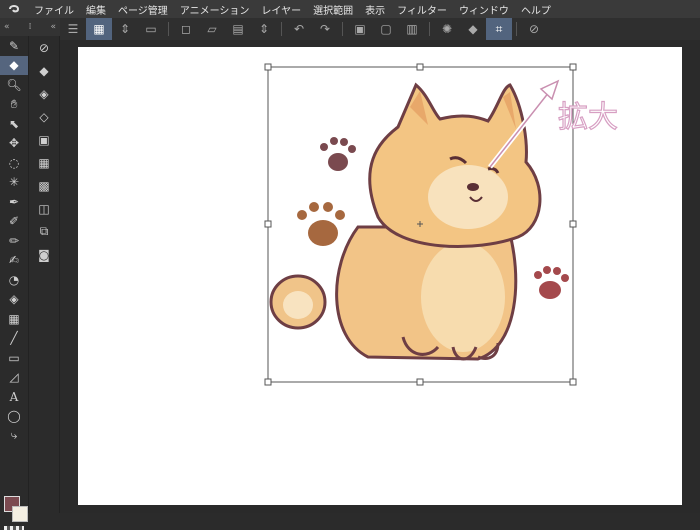 Image resolution: width=700 pixels, height=530 pixels. I want to click on zoom-tool-icon: 🔍︎, so click(14, 85).